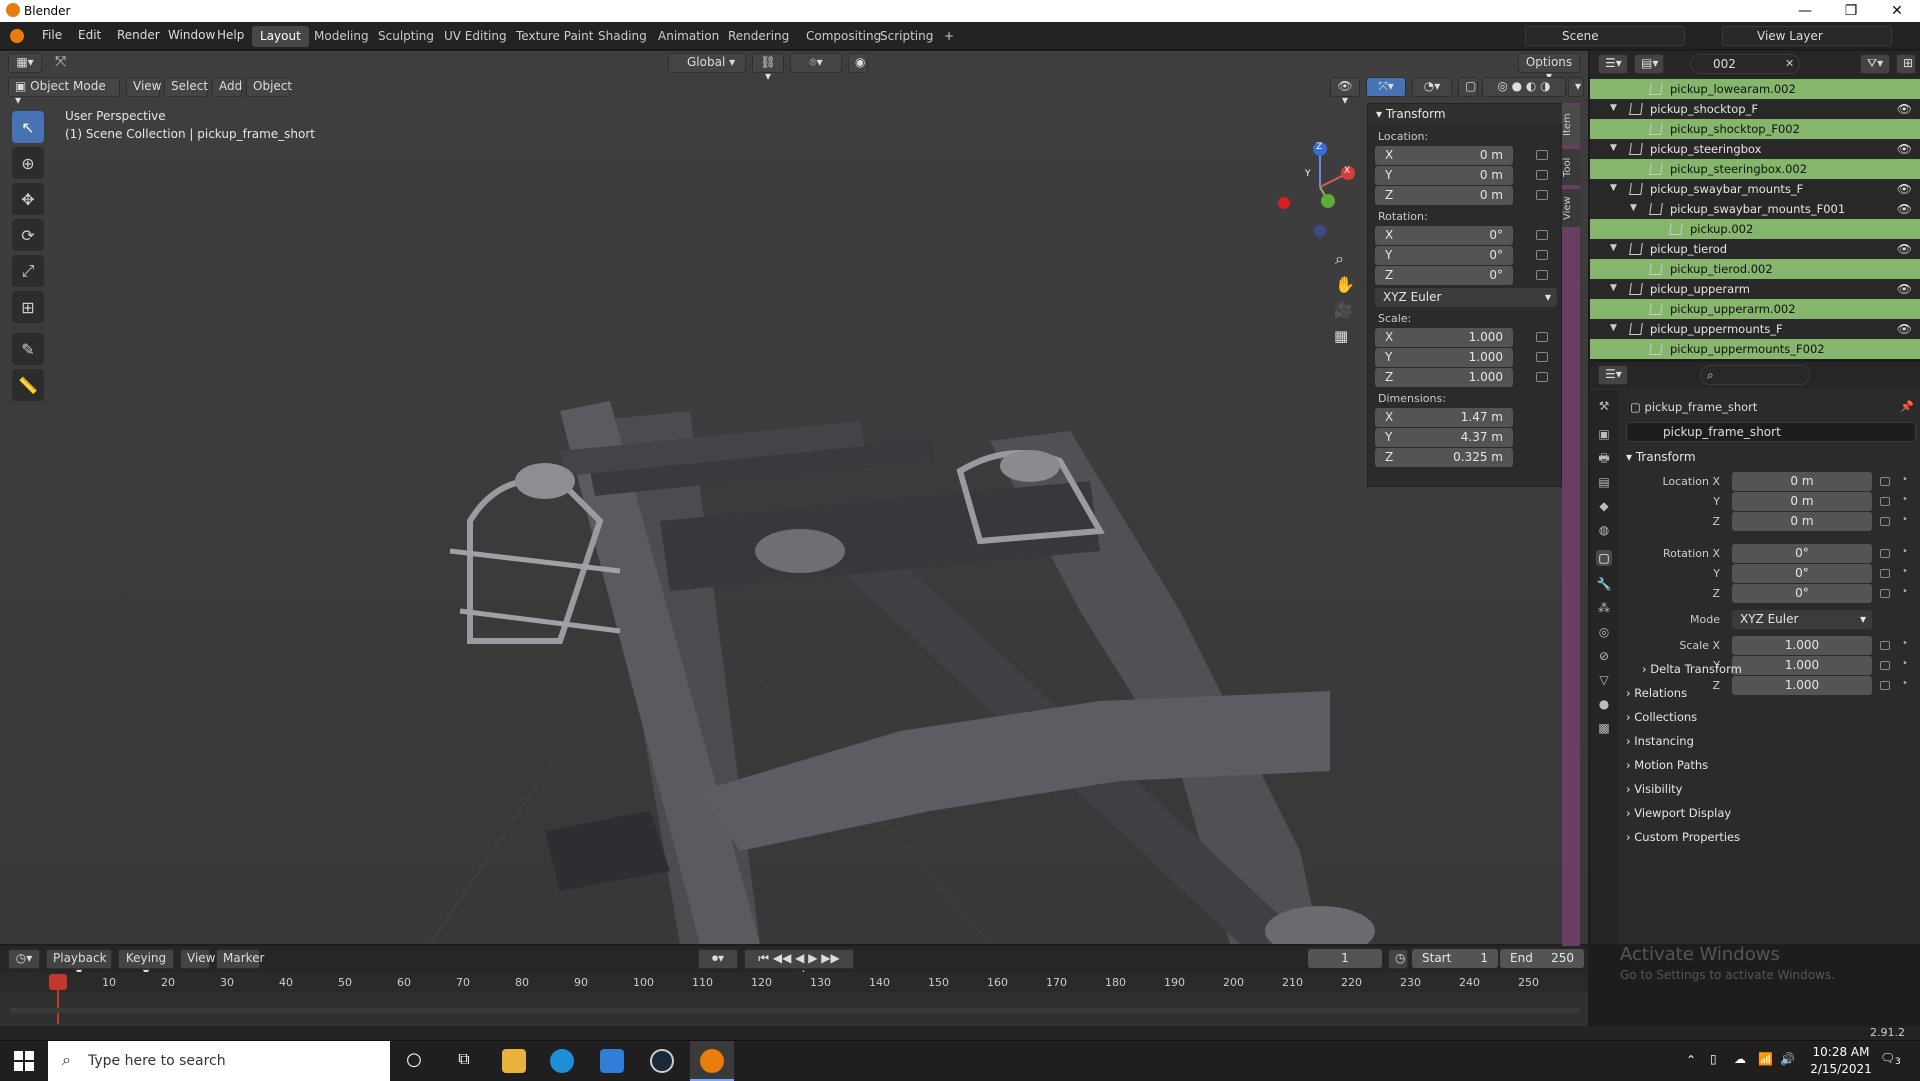  Describe the element at coordinates (1740, 1059) in the screenshot. I see `onedrive-icon: ☁` at that location.